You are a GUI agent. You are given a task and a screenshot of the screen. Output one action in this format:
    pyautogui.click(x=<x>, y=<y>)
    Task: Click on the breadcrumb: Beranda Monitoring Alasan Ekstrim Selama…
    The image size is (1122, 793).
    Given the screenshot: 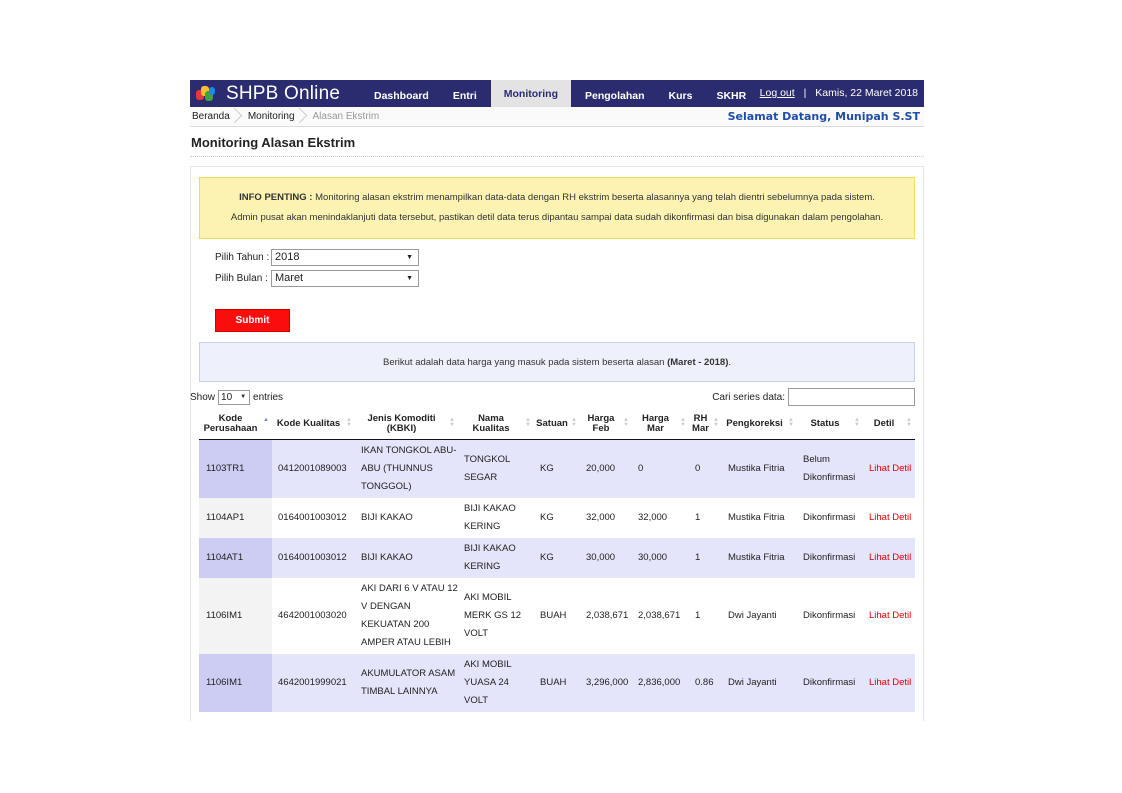 What is the action you would take?
    pyautogui.click(x=557, y=117)
    